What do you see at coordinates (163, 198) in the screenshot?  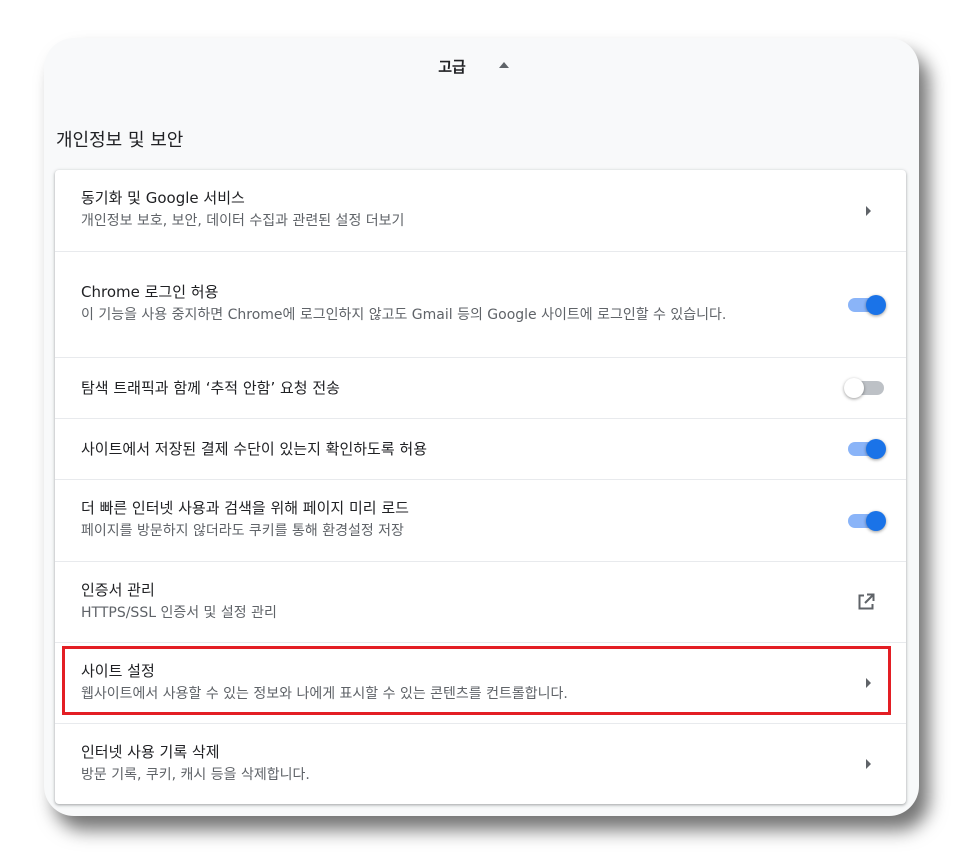 I see `row-title: 동기화 및 Google 서비스` at bounding box center [163, 198].